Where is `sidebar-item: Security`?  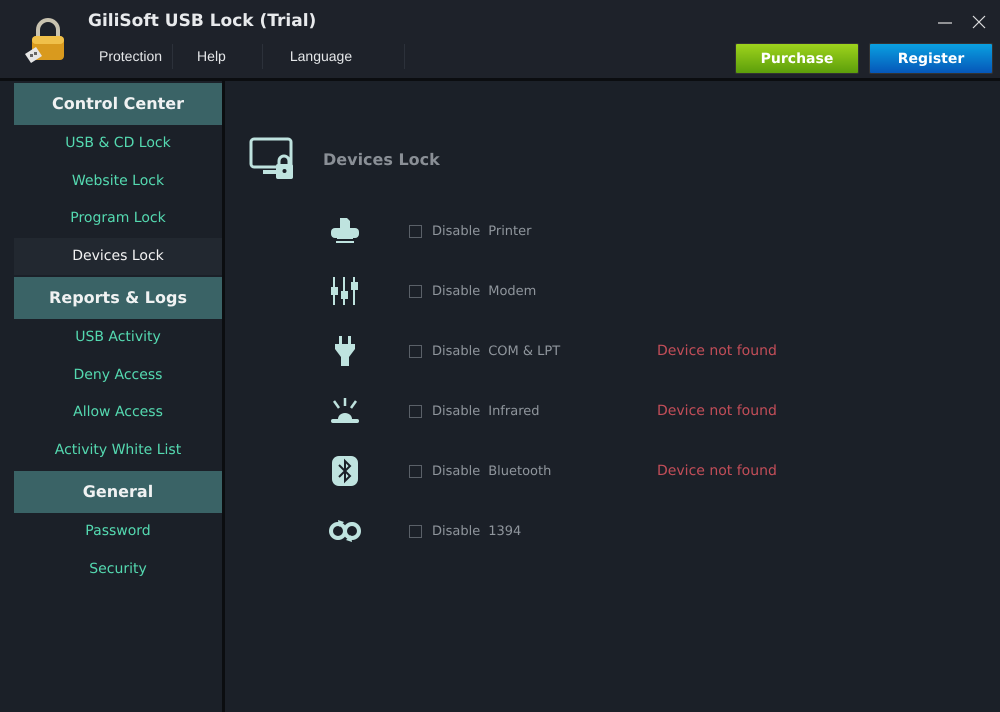 sidebar-item: Security is located at coordinates (118, 569).